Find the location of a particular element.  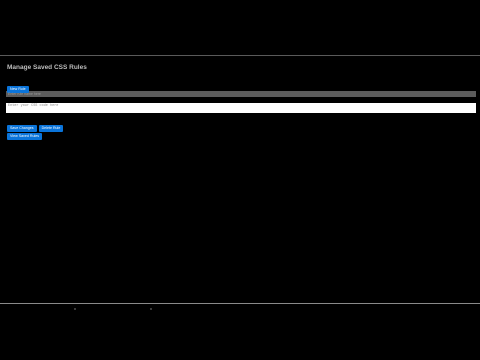

new-rule-button: New Rule is located at coordinates (18, 89).